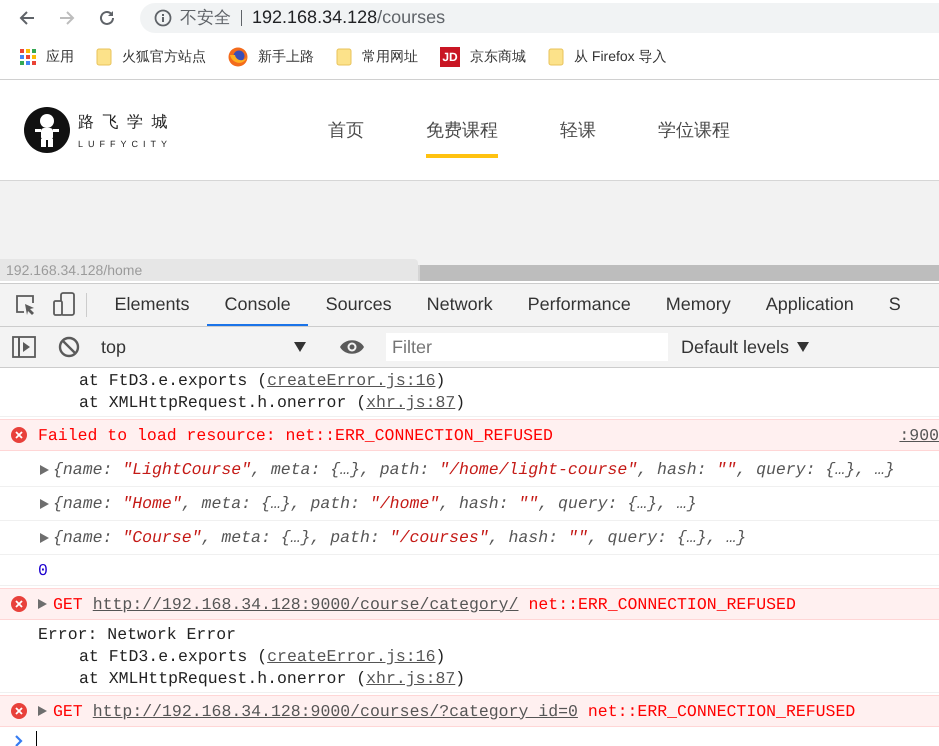 The image size is (939, 746). Describe the element at coordinates (450, 57) in the screenshot. I see `store-logo-icon: JD` at that location.